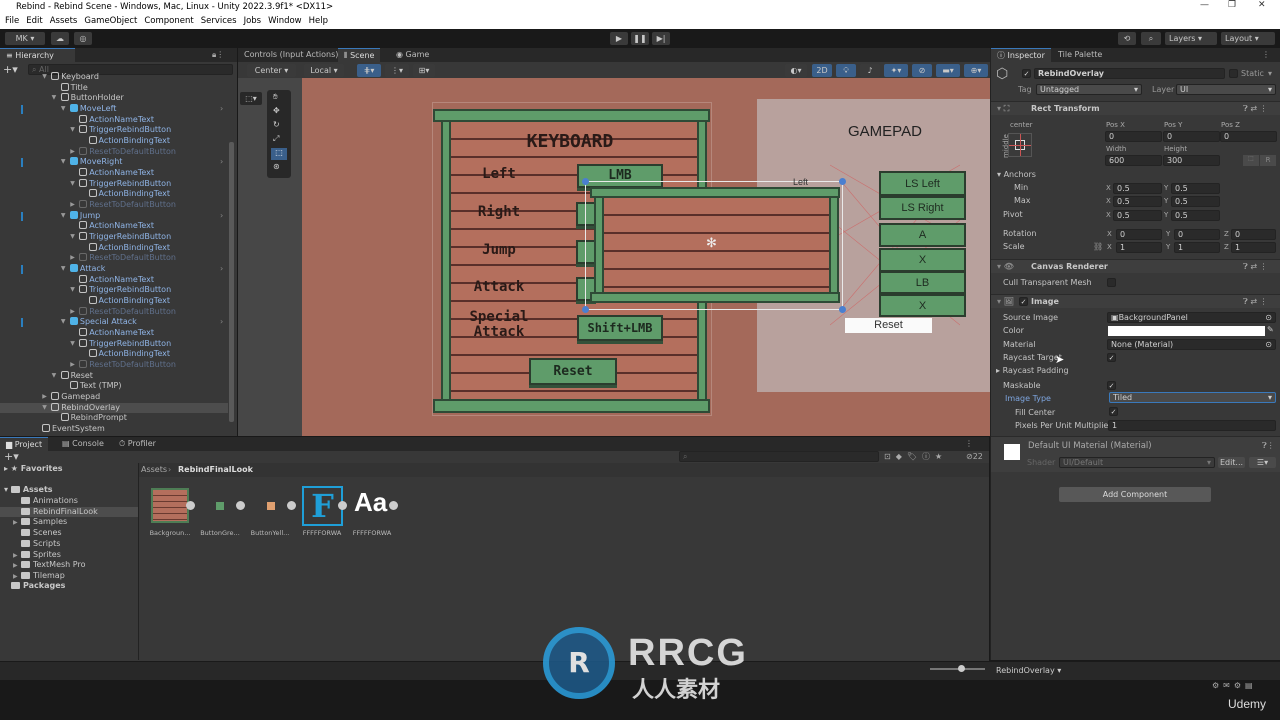  Describe the element at coordinates (114, 216) in the screenshot. I see `hierarchy-item: ▼ Jump ›` at that location.